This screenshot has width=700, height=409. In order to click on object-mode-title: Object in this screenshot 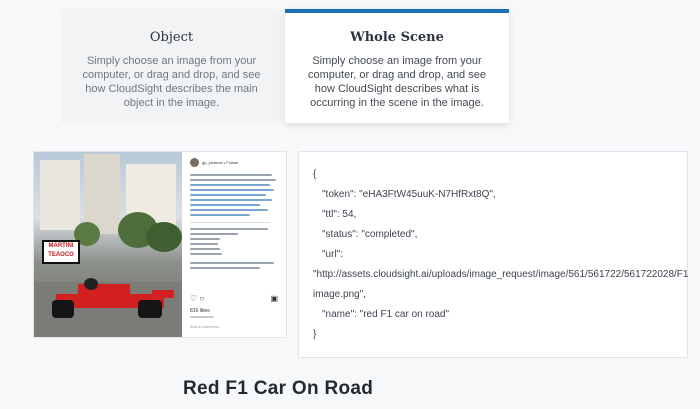, I will do `click(171, 37)`.